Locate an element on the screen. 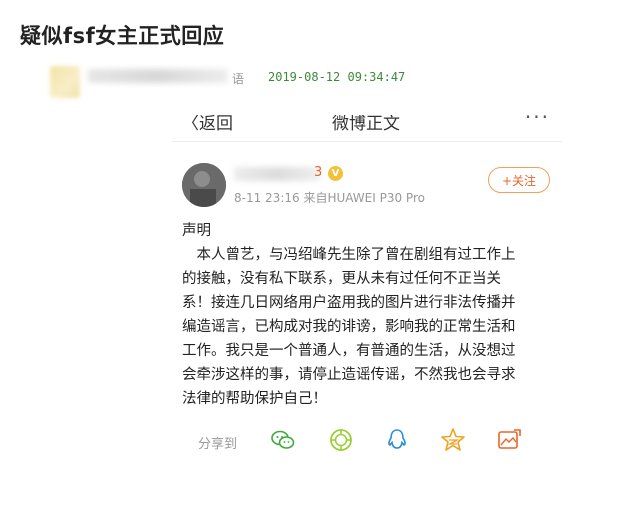 This screenshot has height=517, width=641. vip-badge-icon: V is located at coordinates (335, 173).